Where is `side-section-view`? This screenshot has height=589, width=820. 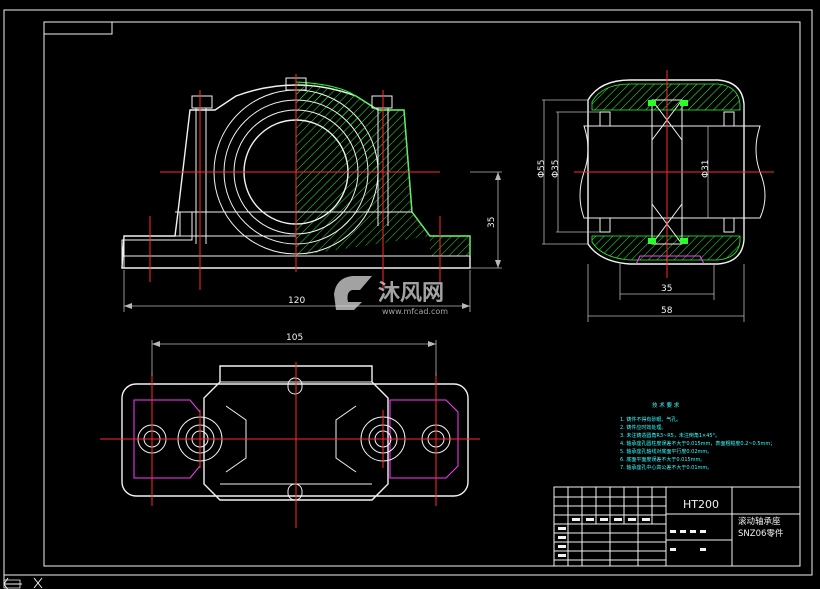 side-section-view is located at coordinates (658, 196).